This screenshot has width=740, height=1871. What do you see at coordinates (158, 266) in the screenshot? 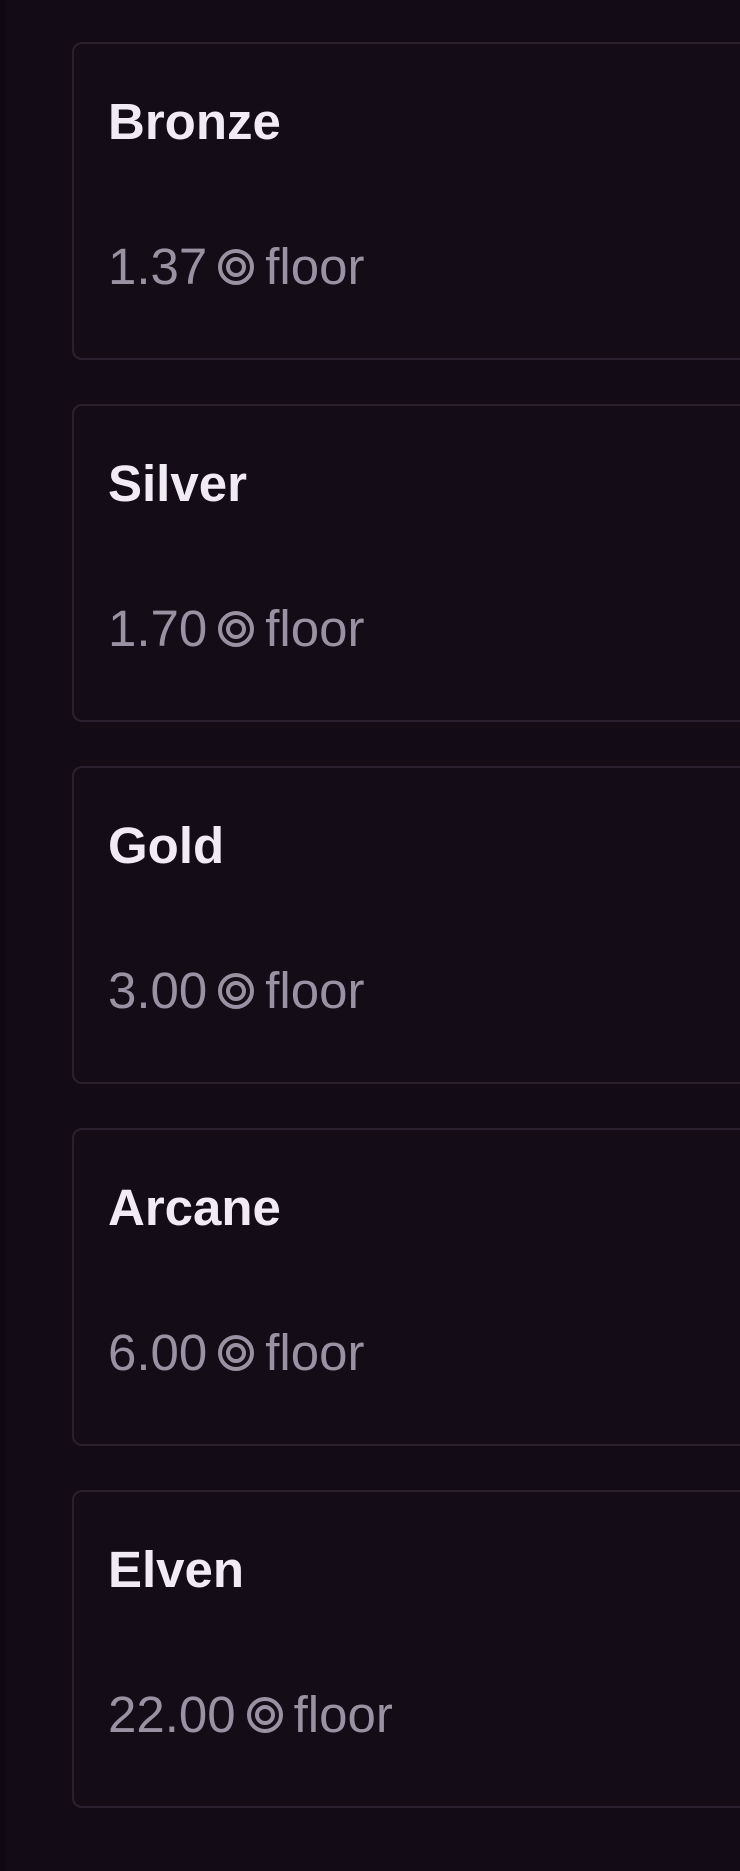
I see `floor-value: 1.37` at bounding box center [158, 266].